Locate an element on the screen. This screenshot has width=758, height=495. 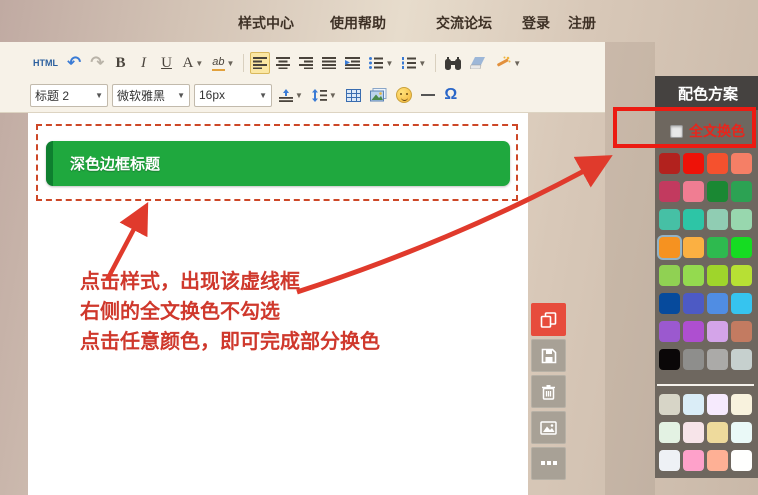
align-left-icon is located at coordinates (260, 63).